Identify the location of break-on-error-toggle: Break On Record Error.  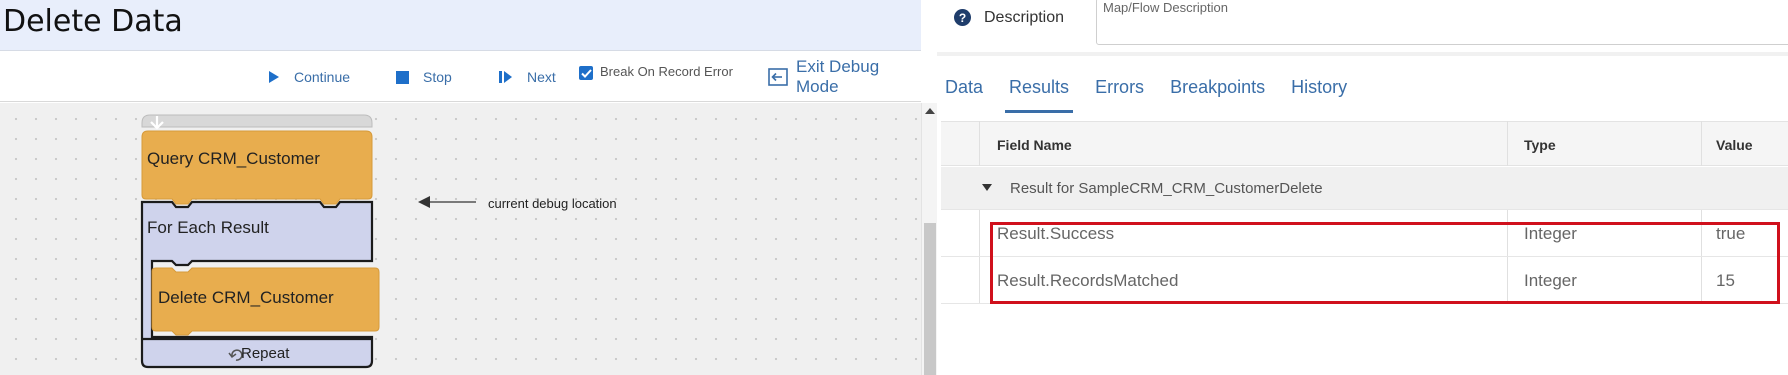
(656, 76).